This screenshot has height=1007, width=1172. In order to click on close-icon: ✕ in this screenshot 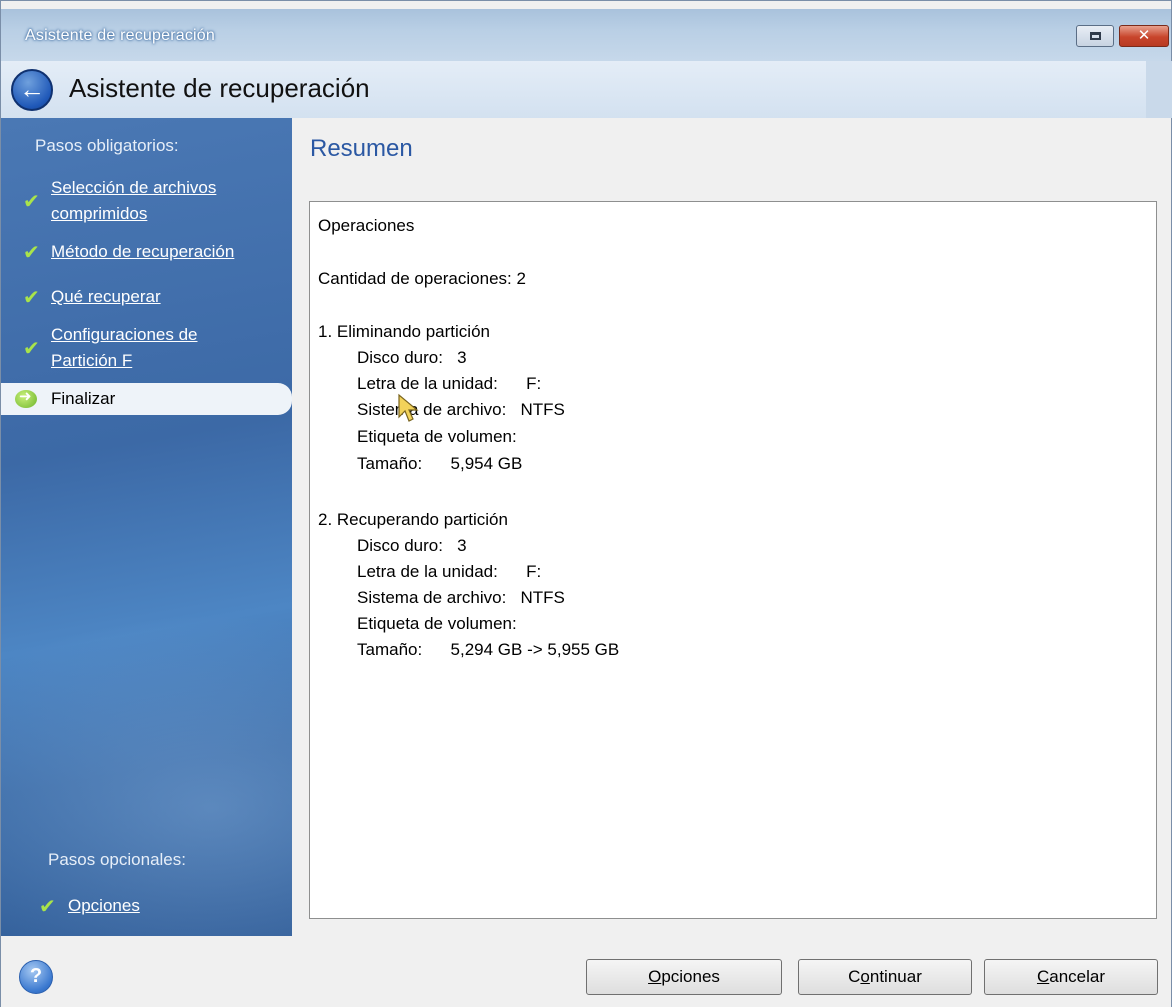, I will do `click(1144, 35)`.